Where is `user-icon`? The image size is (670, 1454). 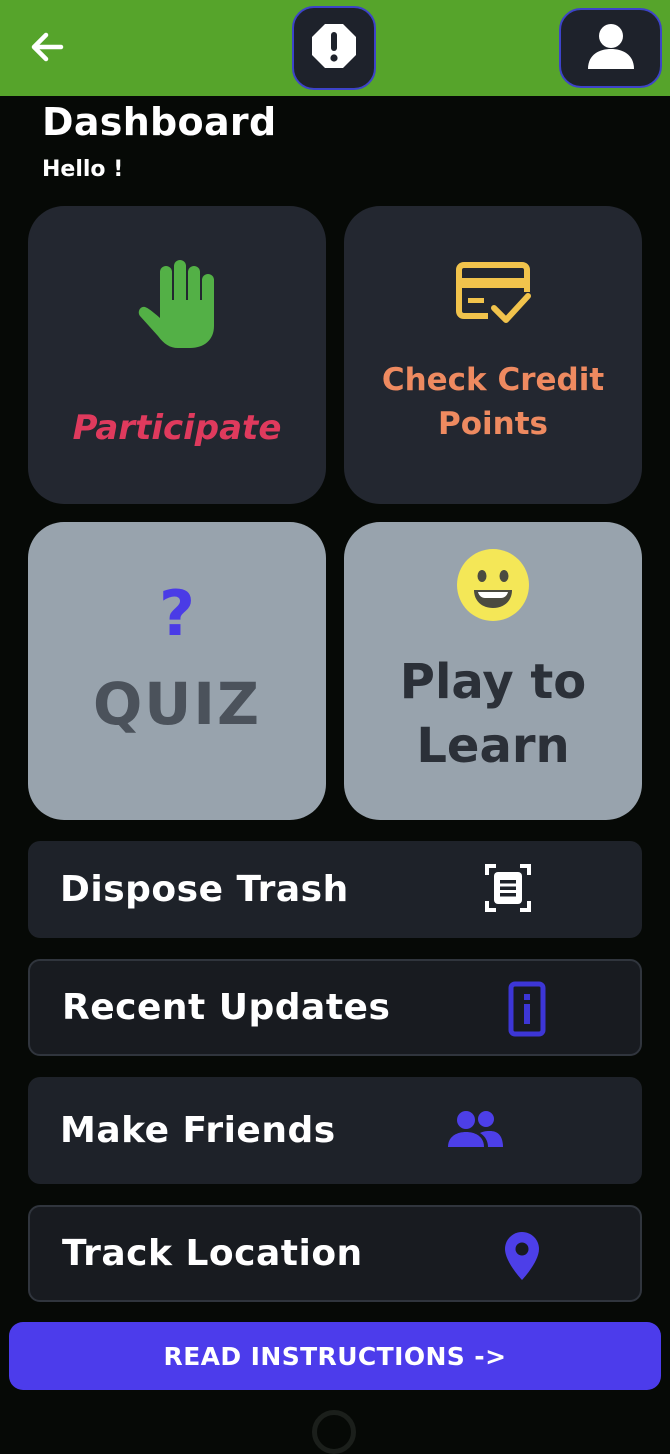 user-icon is located at coordinates (611, 48).